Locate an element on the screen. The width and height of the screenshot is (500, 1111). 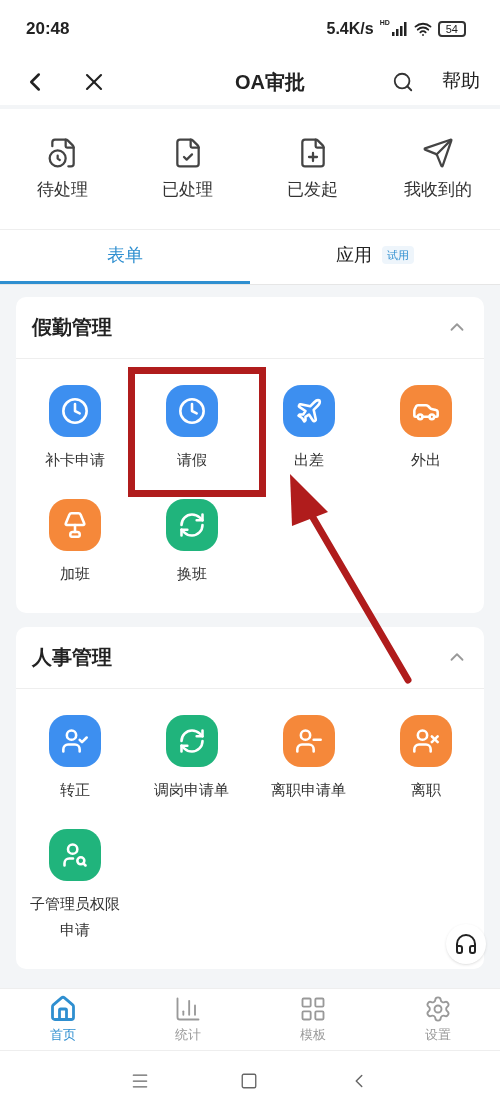
form-item: 补卡申请 is located at coordinates (74, 428).